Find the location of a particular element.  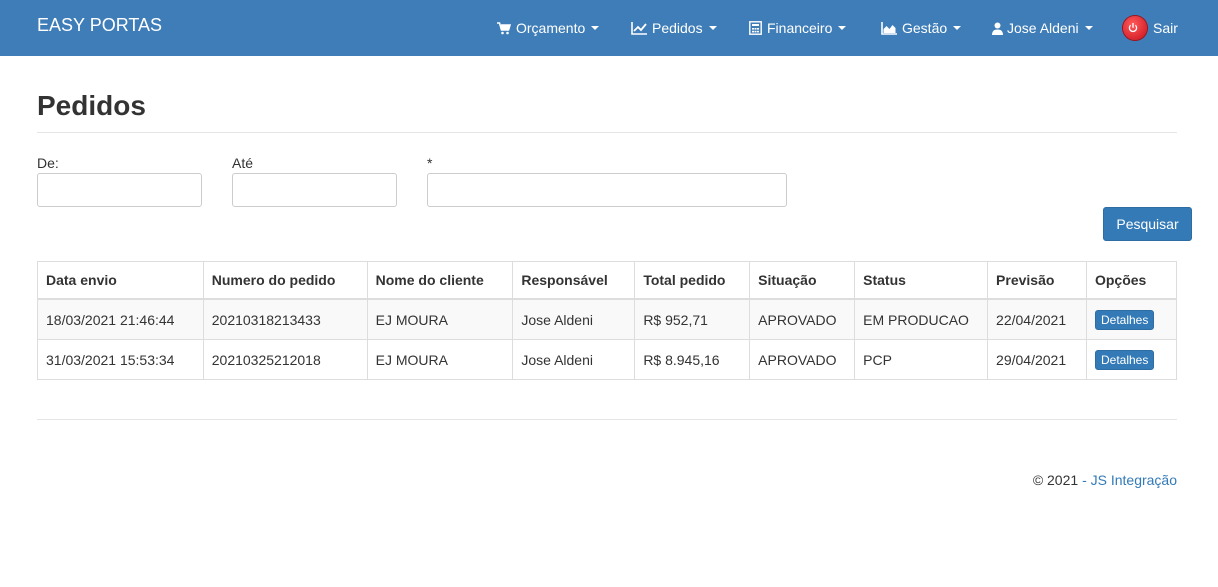

footer-link: - JS Integração is located at coordinates (1129, 480).